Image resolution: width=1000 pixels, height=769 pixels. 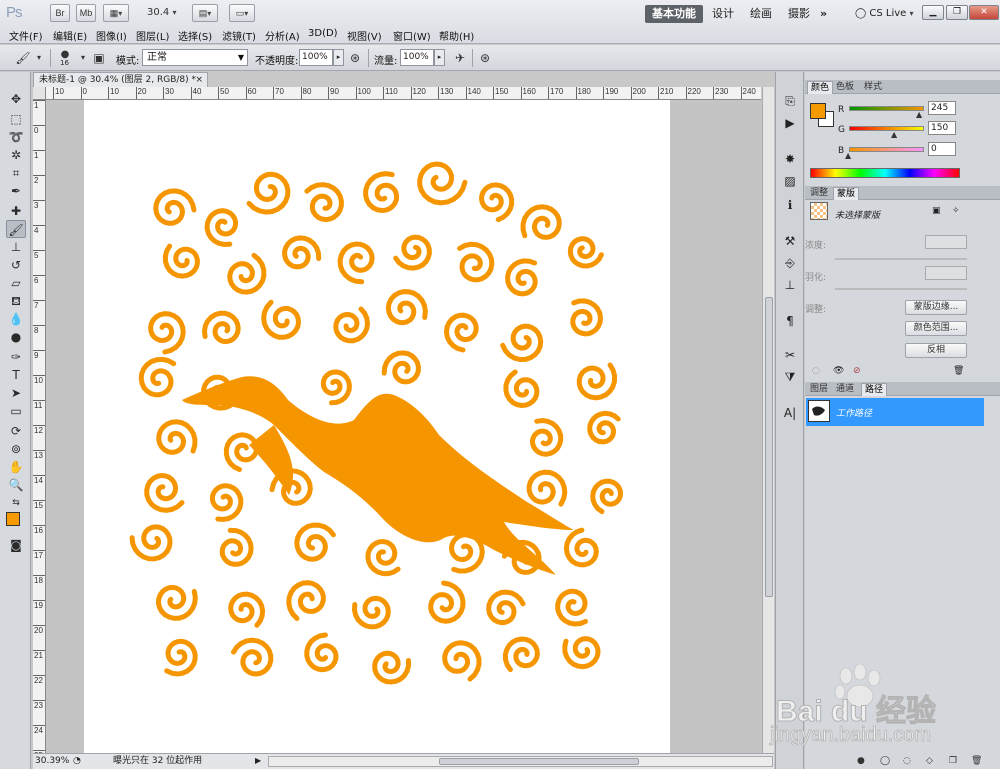 I want to click on move-tool-icon: ✥, so click(x=16, y=99).